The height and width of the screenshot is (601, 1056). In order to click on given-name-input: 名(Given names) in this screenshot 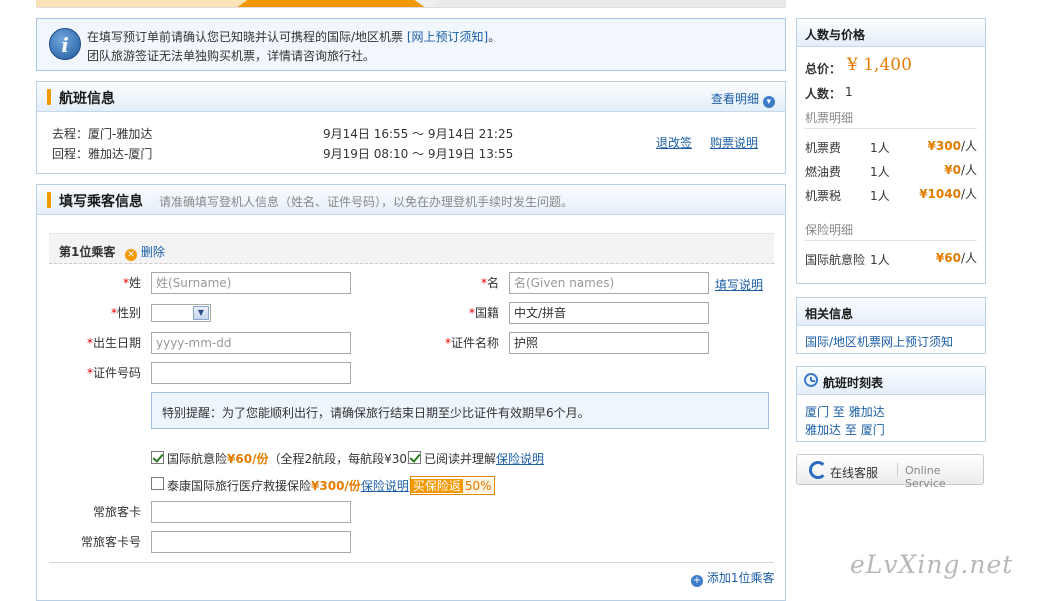, I will do `click(609, 283)`.